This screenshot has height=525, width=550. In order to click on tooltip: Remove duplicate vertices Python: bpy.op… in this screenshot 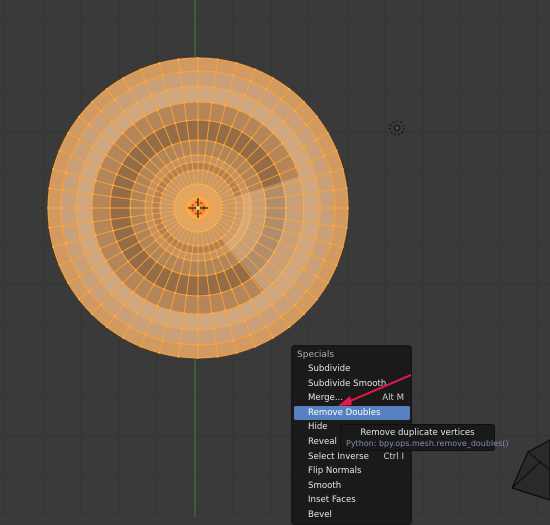, I will do `click(424, 437)`.